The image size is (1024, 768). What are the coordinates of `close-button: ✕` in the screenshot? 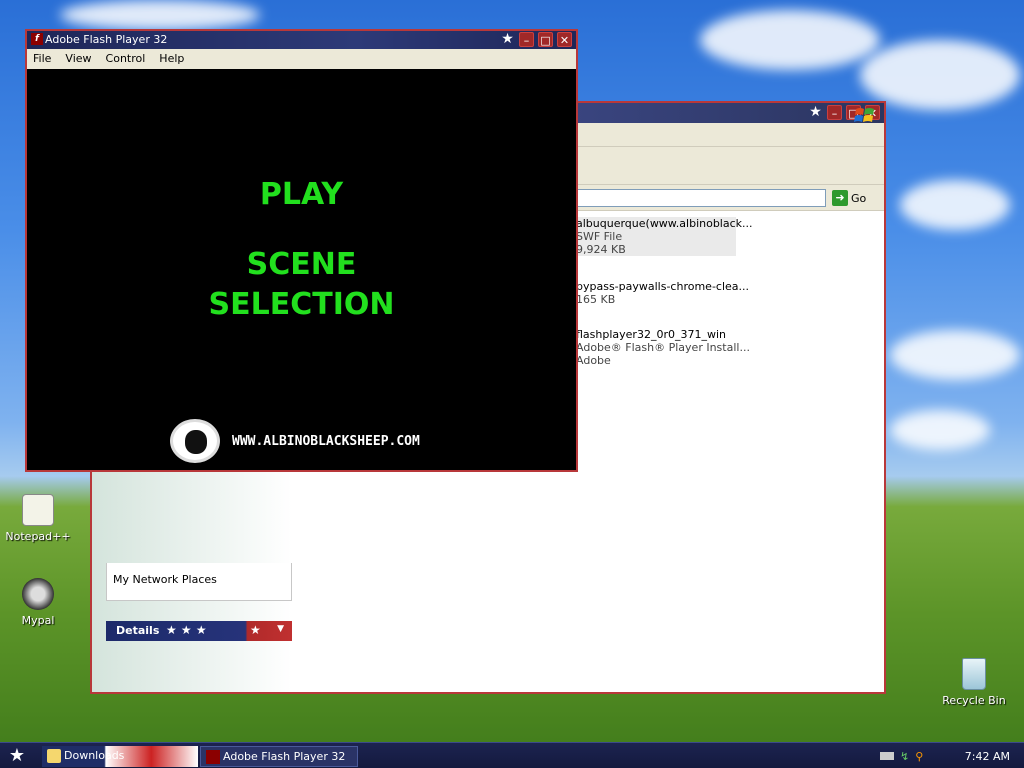 It's located at (564, 39).